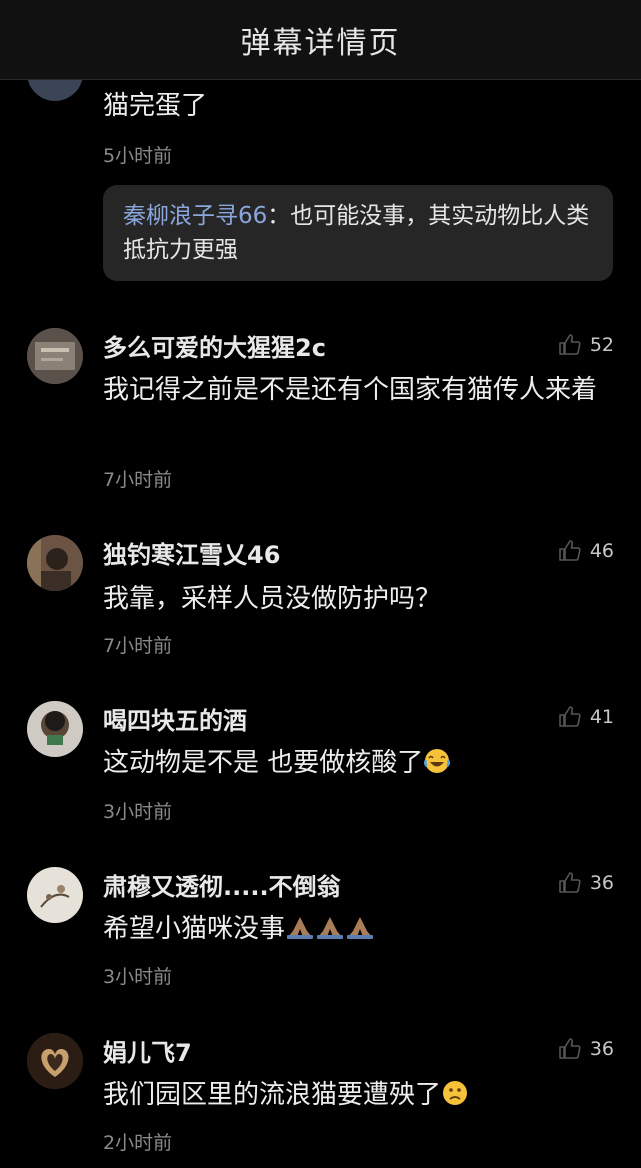 This screenshot has width=641, height=1168. I want to click on comment-username: 娟儿飞7, so click(147, 1050).